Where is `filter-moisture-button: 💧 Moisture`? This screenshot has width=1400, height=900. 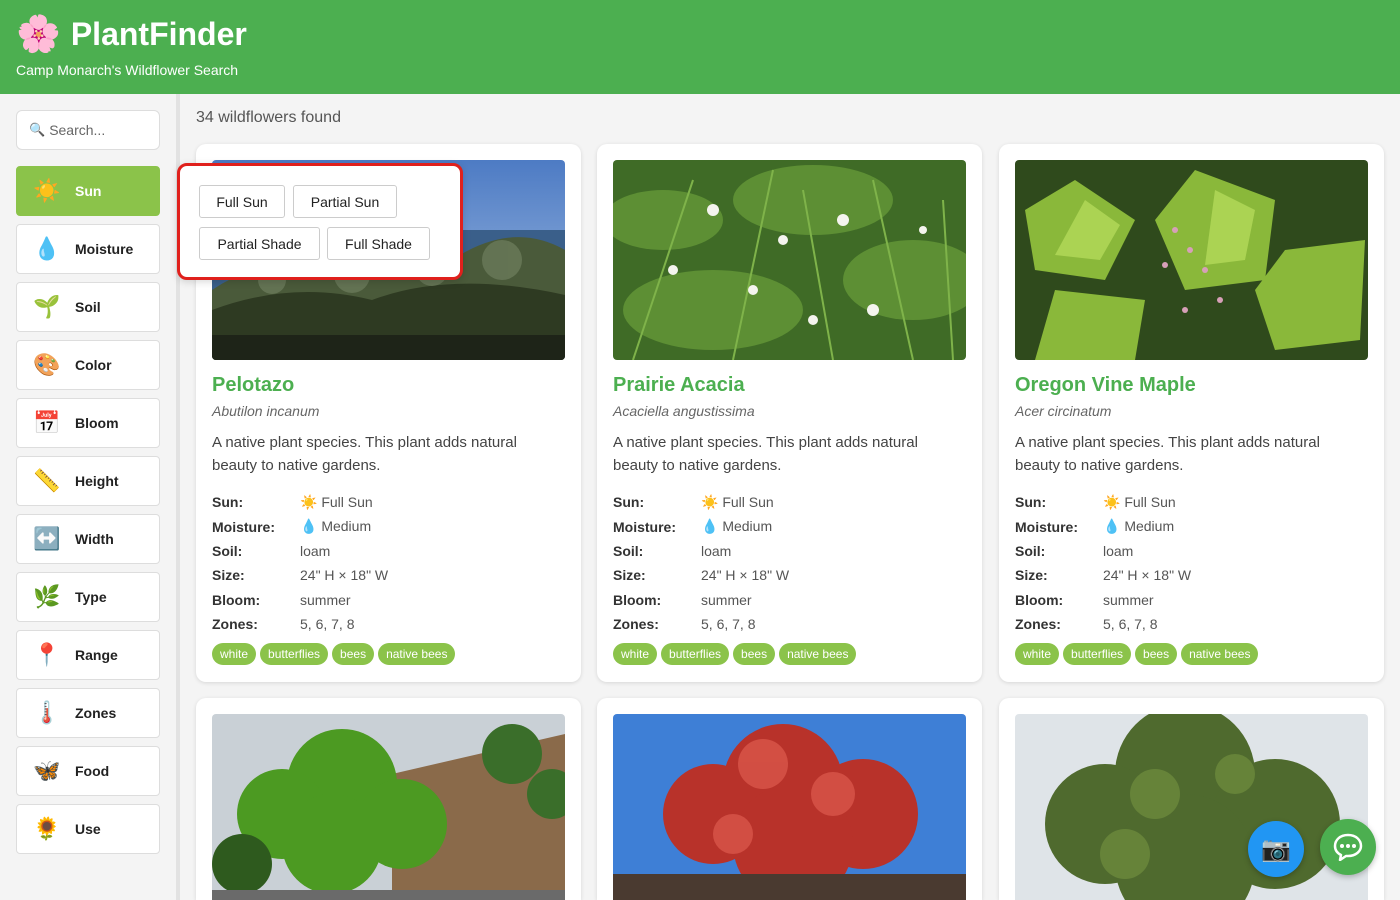 filter-moisture-button: 💧 Moisture is located at coordinates (88, 249).